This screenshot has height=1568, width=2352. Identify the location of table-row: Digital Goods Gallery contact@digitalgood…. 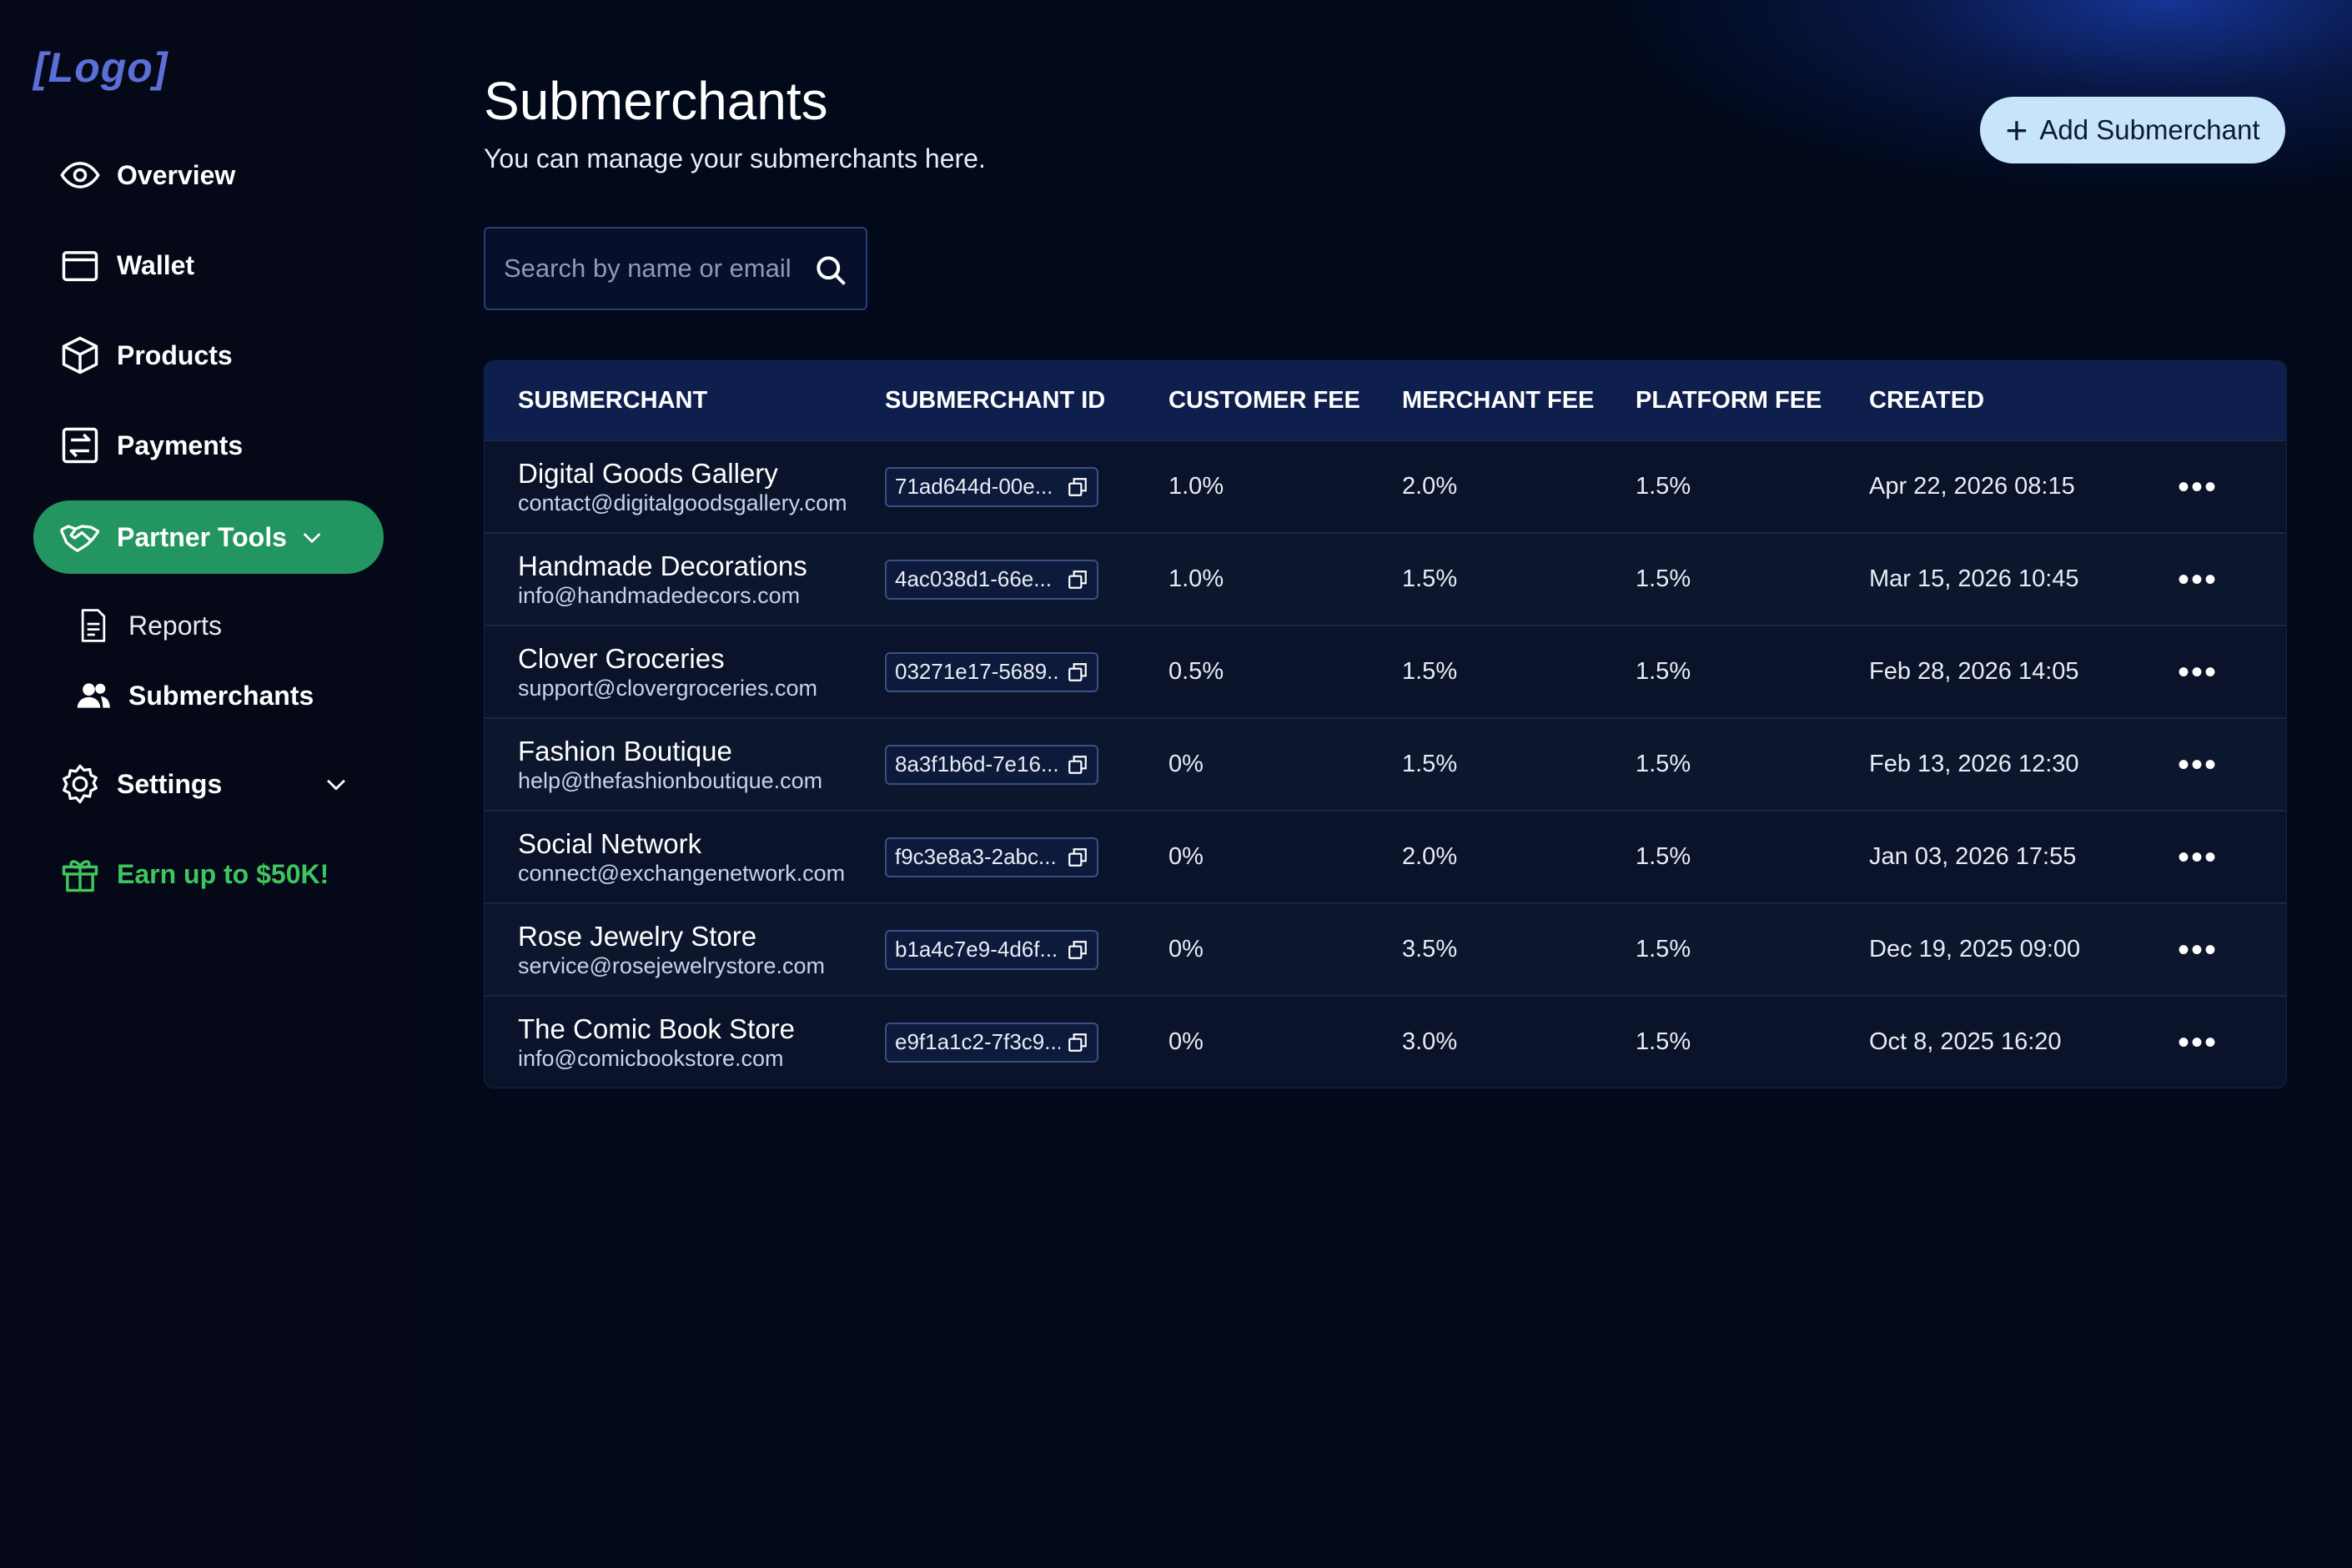
(1385, 486).